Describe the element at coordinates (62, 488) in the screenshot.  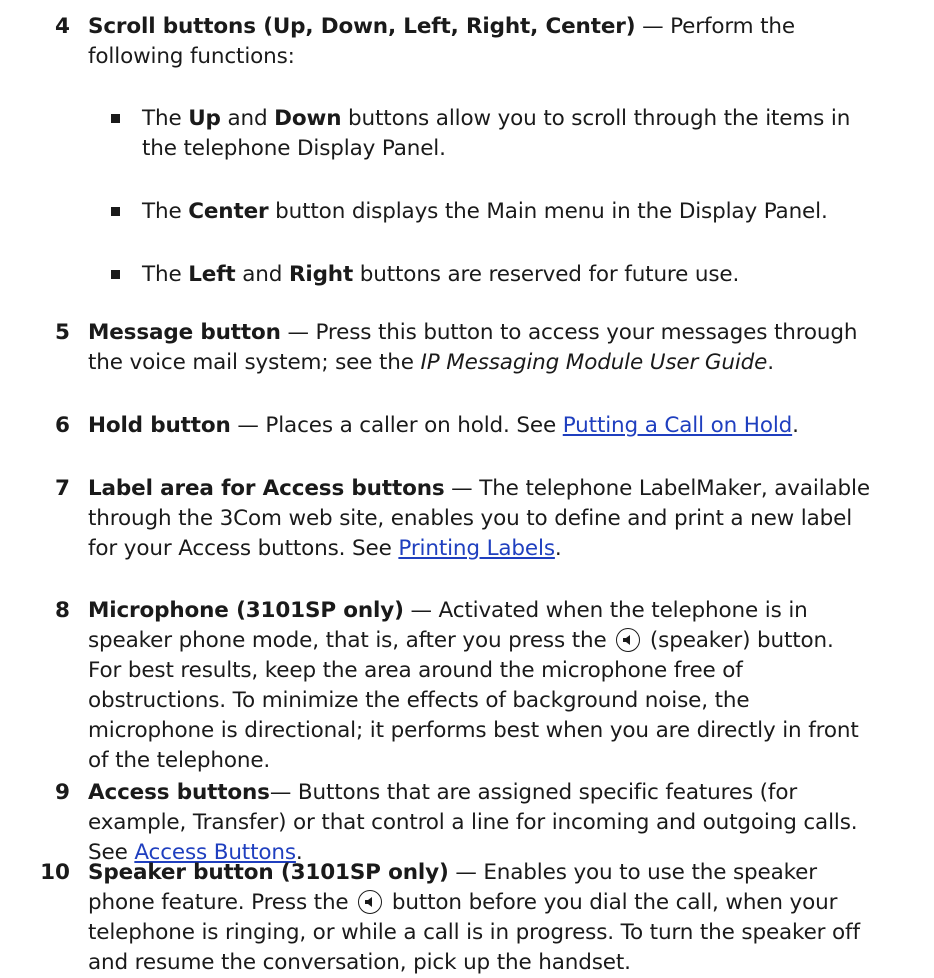
I see `item-number: 7` at that location.